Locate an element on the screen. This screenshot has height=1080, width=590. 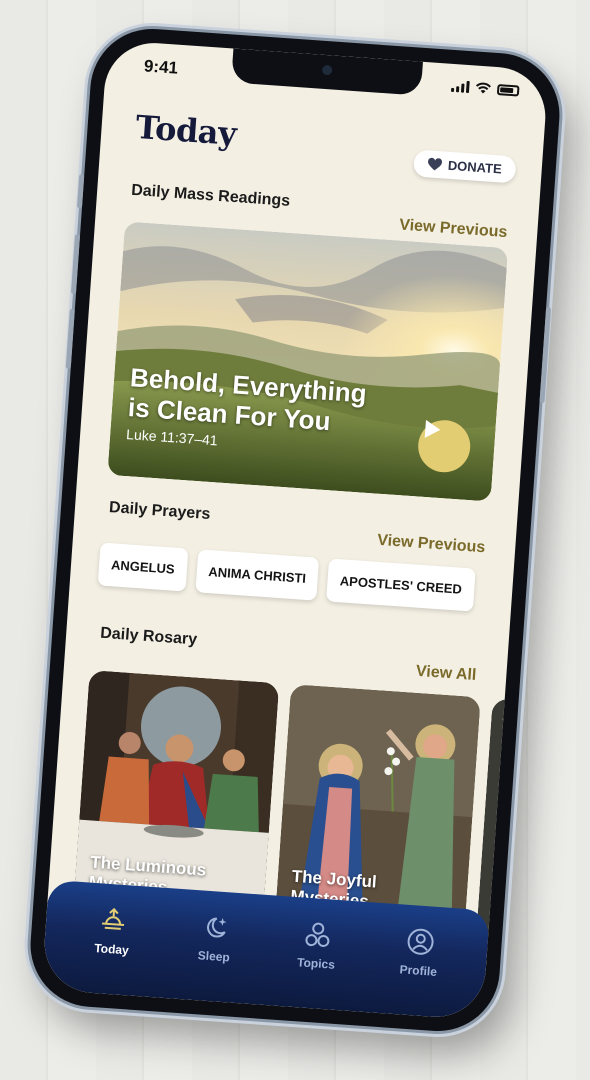
heart-icon is located at coordinates (435, 164).